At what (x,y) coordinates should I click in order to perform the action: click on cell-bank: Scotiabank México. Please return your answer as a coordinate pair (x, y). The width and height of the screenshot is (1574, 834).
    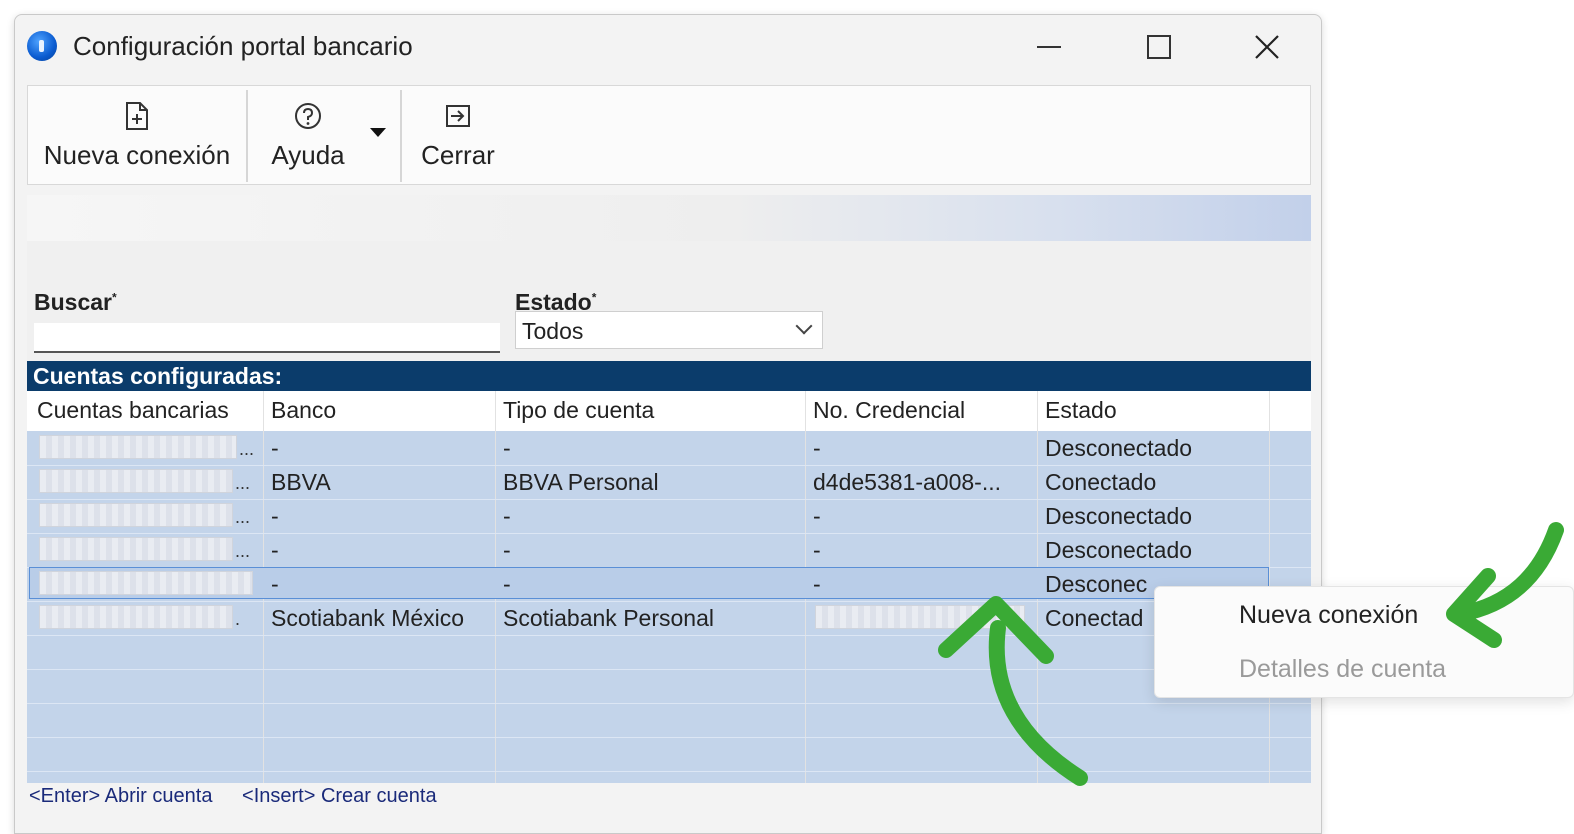
    Looking at the image, I should click on (368, 618).